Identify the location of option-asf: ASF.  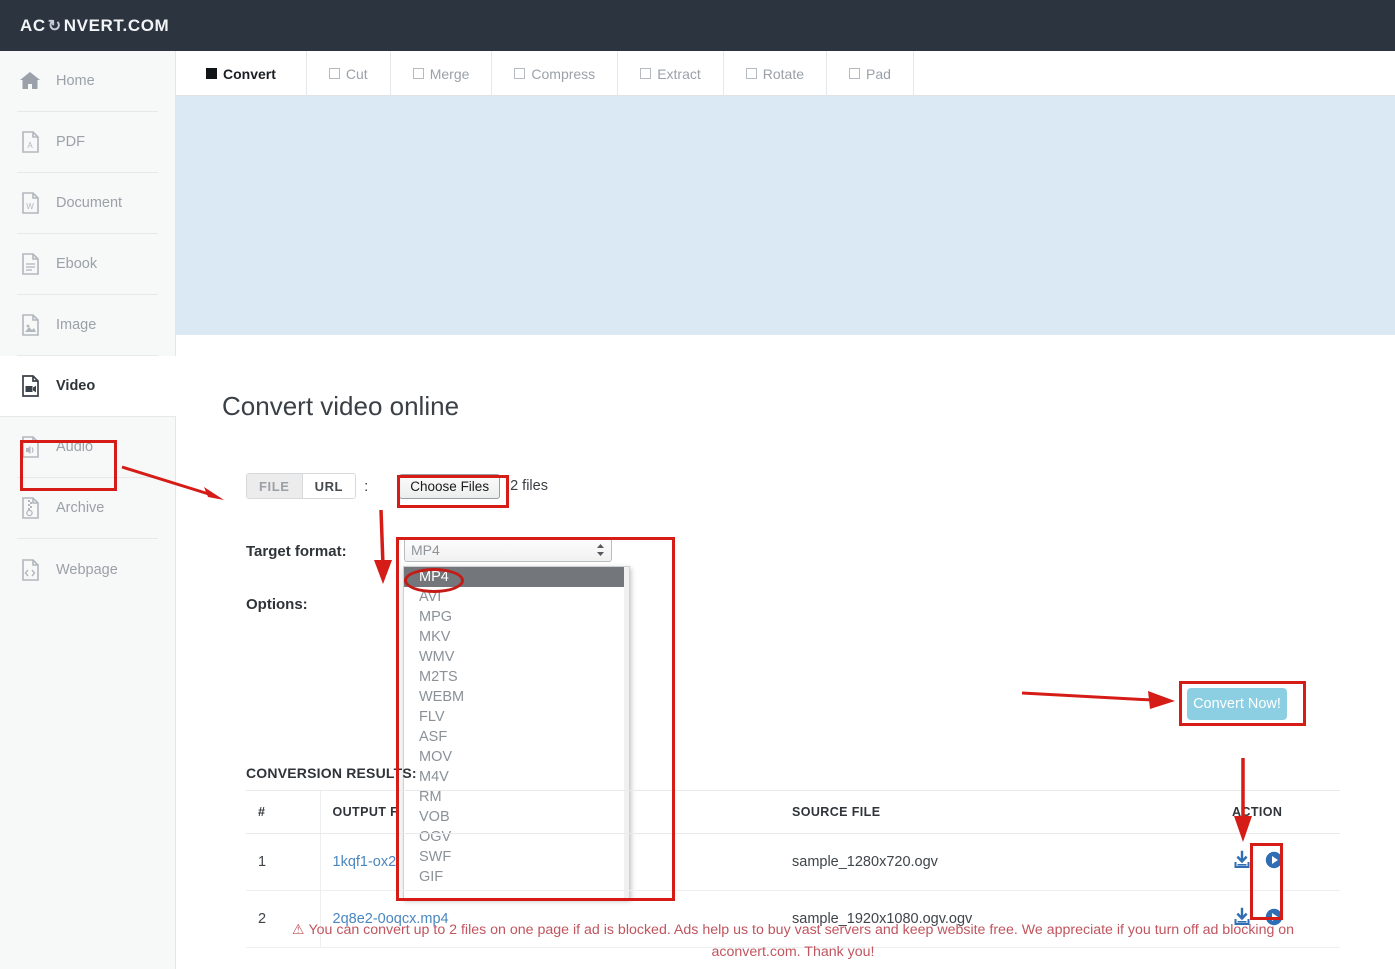
(516, 737).